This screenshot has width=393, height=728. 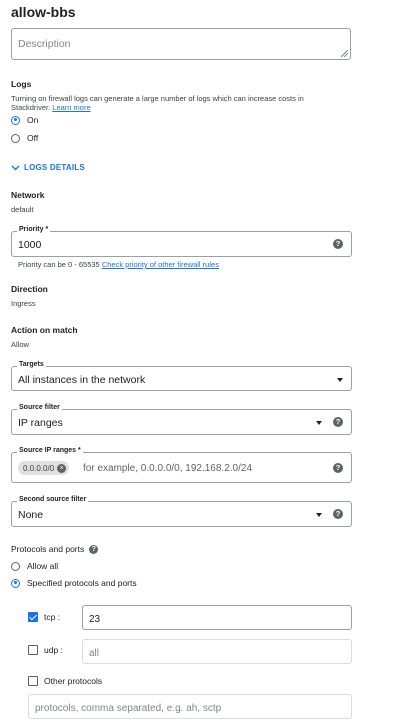 I want to click on chevron-down-icon, so click(x=15, y=167).